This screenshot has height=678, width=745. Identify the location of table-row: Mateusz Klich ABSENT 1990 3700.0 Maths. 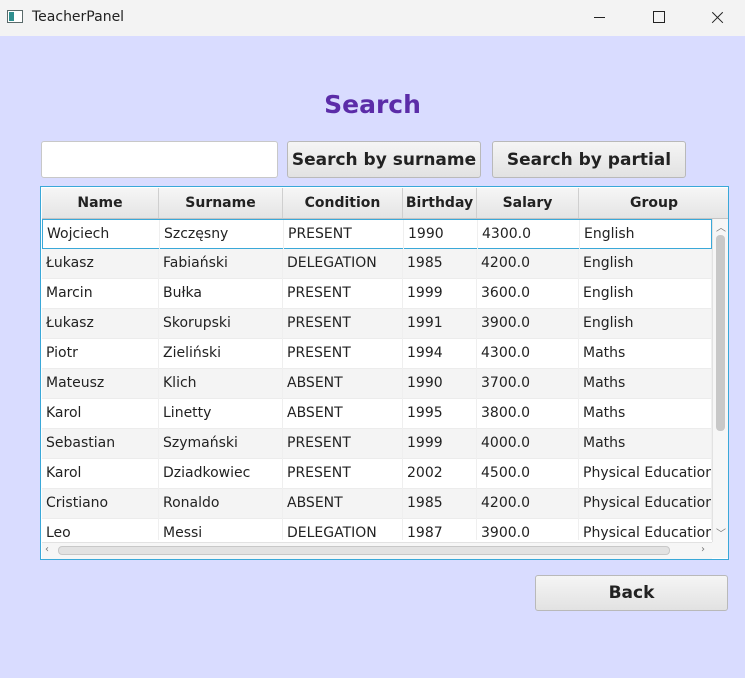
(377, 384).